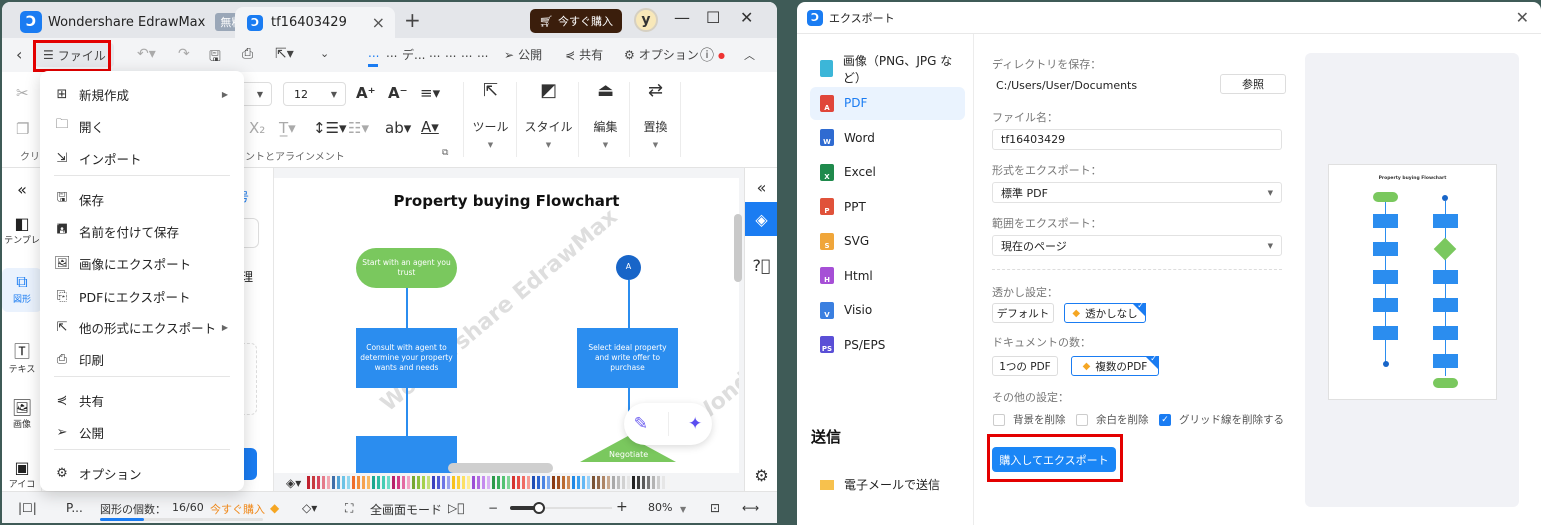 The image size is (1541, 525). What do you see at coordinates (605, 114) in the screenshot?
I see `edit-group: ⏏ 編集 ▼` at bounding box center [605, 114].